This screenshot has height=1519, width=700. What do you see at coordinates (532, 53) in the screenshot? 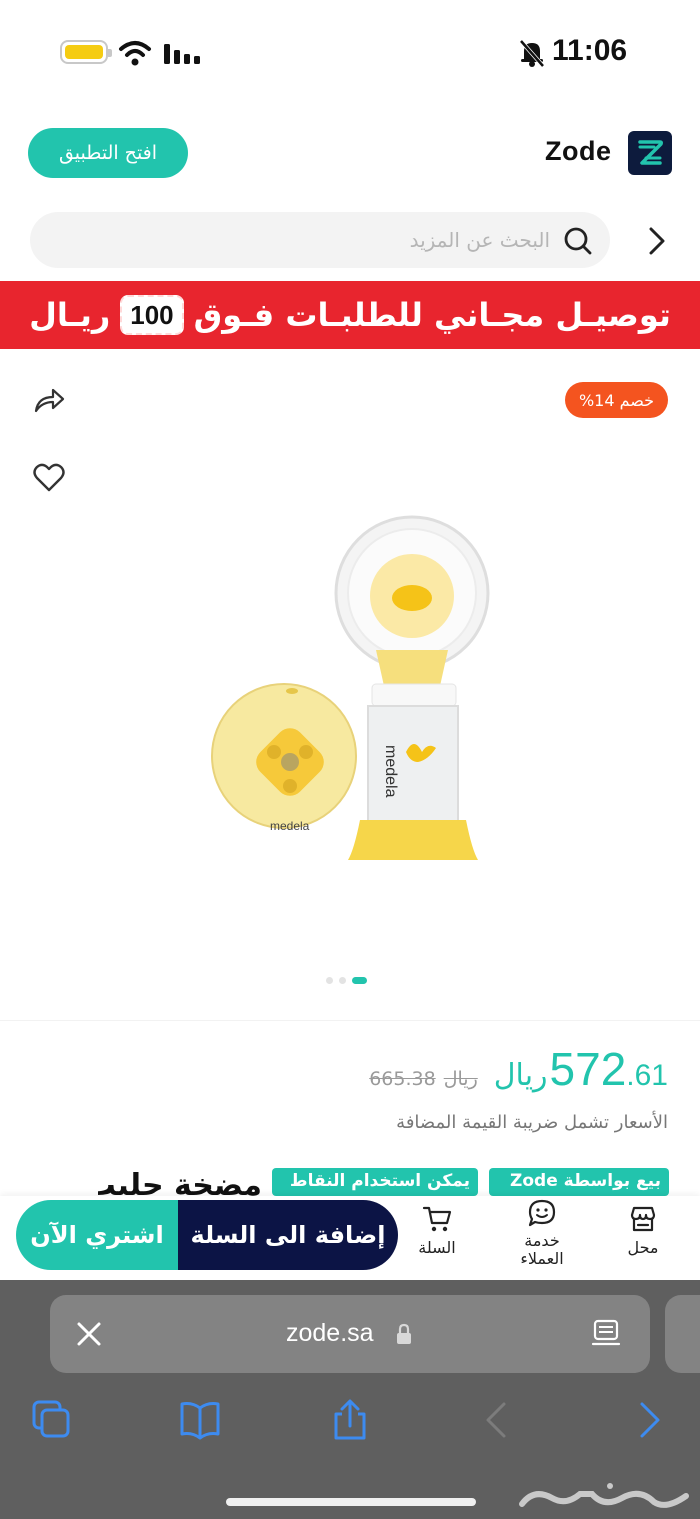
I see `silent-bell-icon` at bounding box center [532, 53].